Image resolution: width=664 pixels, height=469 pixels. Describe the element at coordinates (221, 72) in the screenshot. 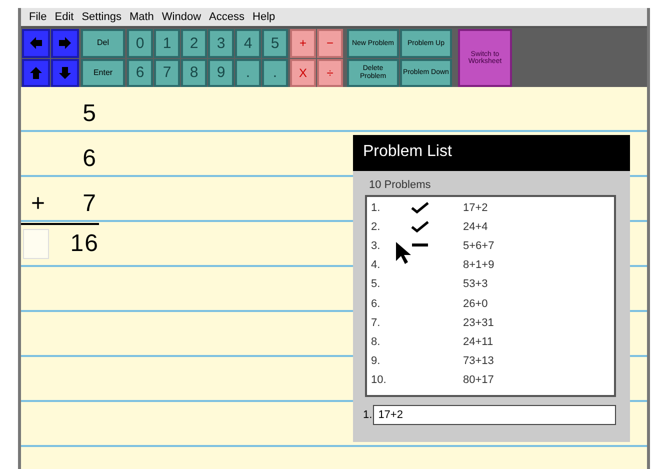

I see `digit-key: 9` at that location.